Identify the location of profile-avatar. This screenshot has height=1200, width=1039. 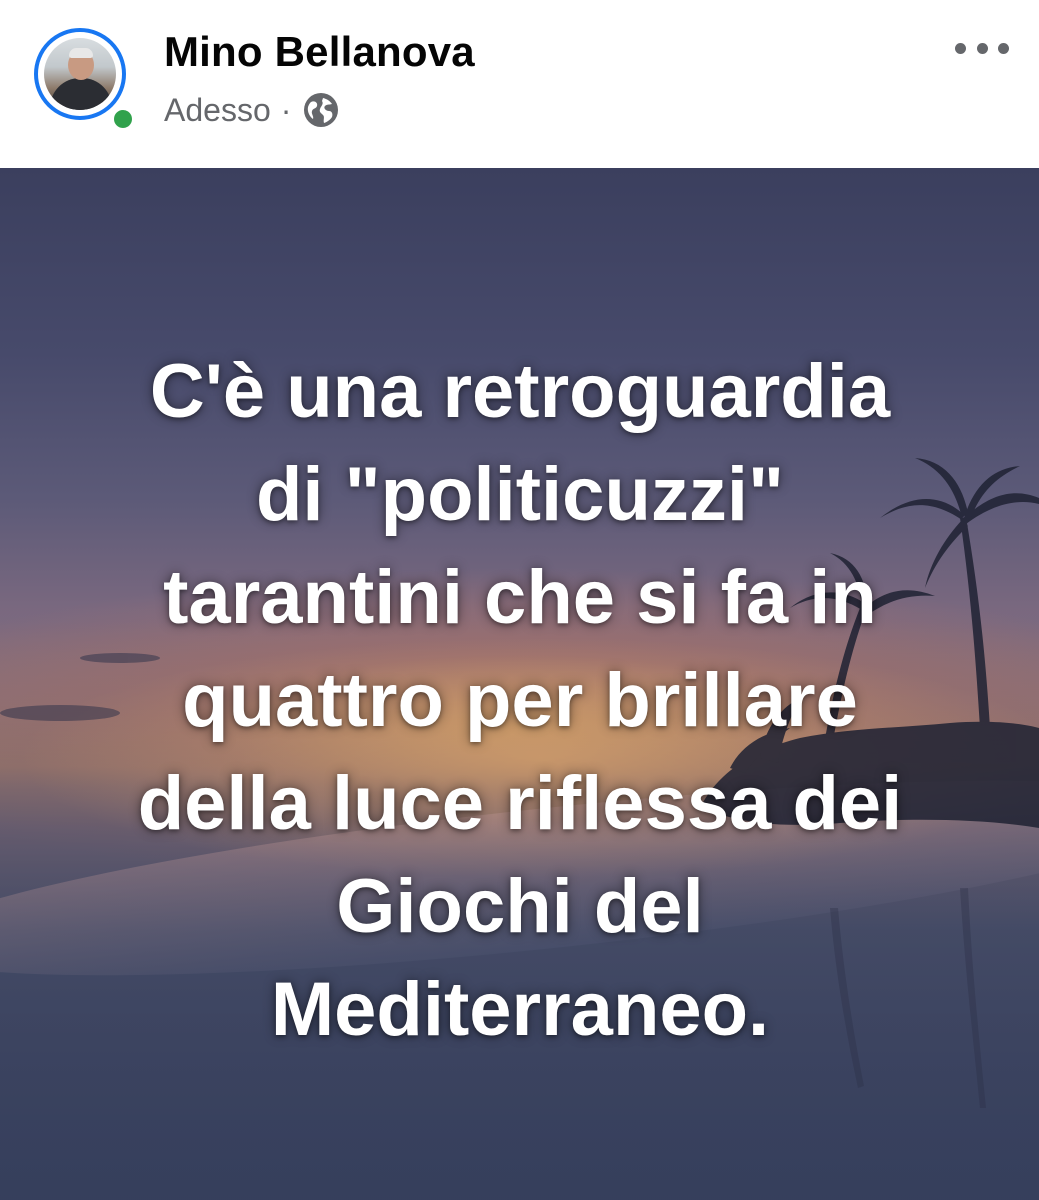
(85, 80).